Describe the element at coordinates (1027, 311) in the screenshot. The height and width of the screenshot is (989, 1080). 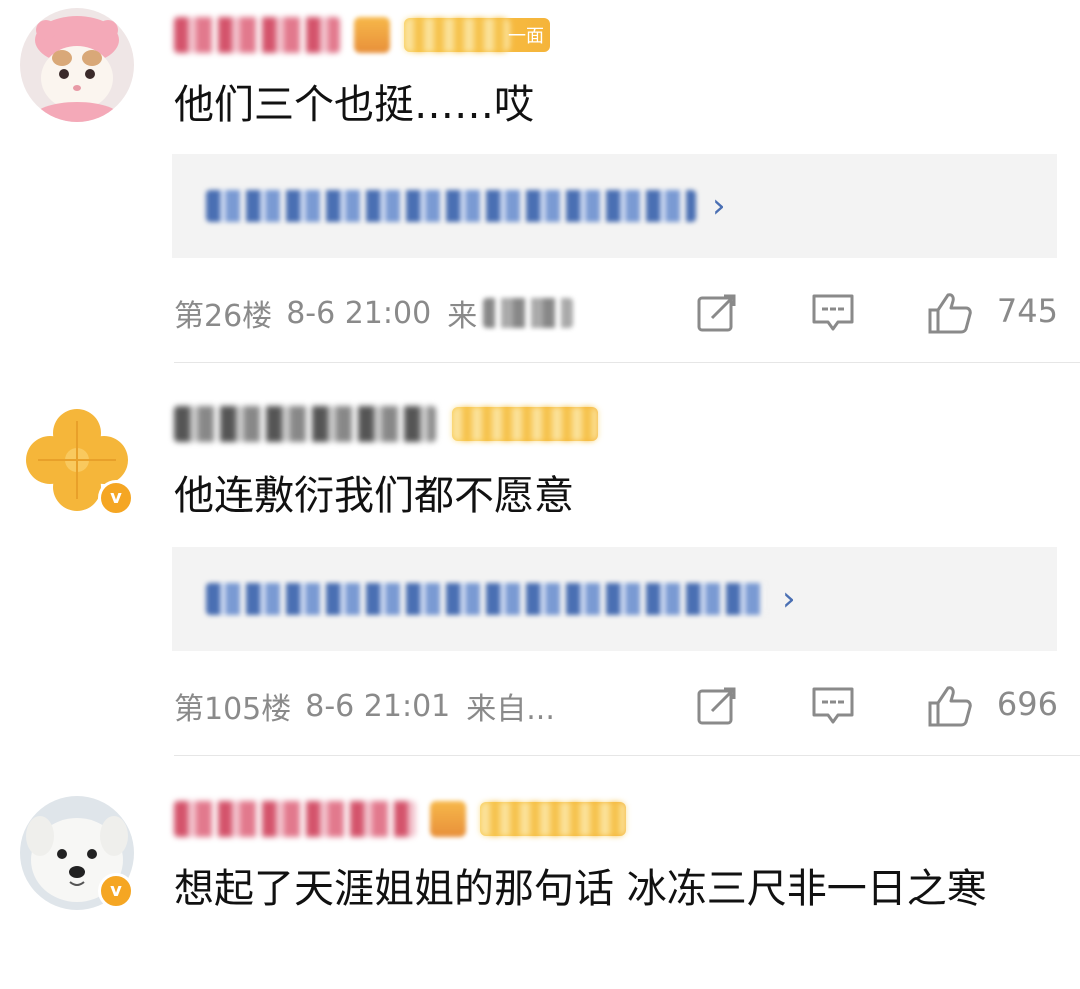
I see `like-count: 745` at that location.